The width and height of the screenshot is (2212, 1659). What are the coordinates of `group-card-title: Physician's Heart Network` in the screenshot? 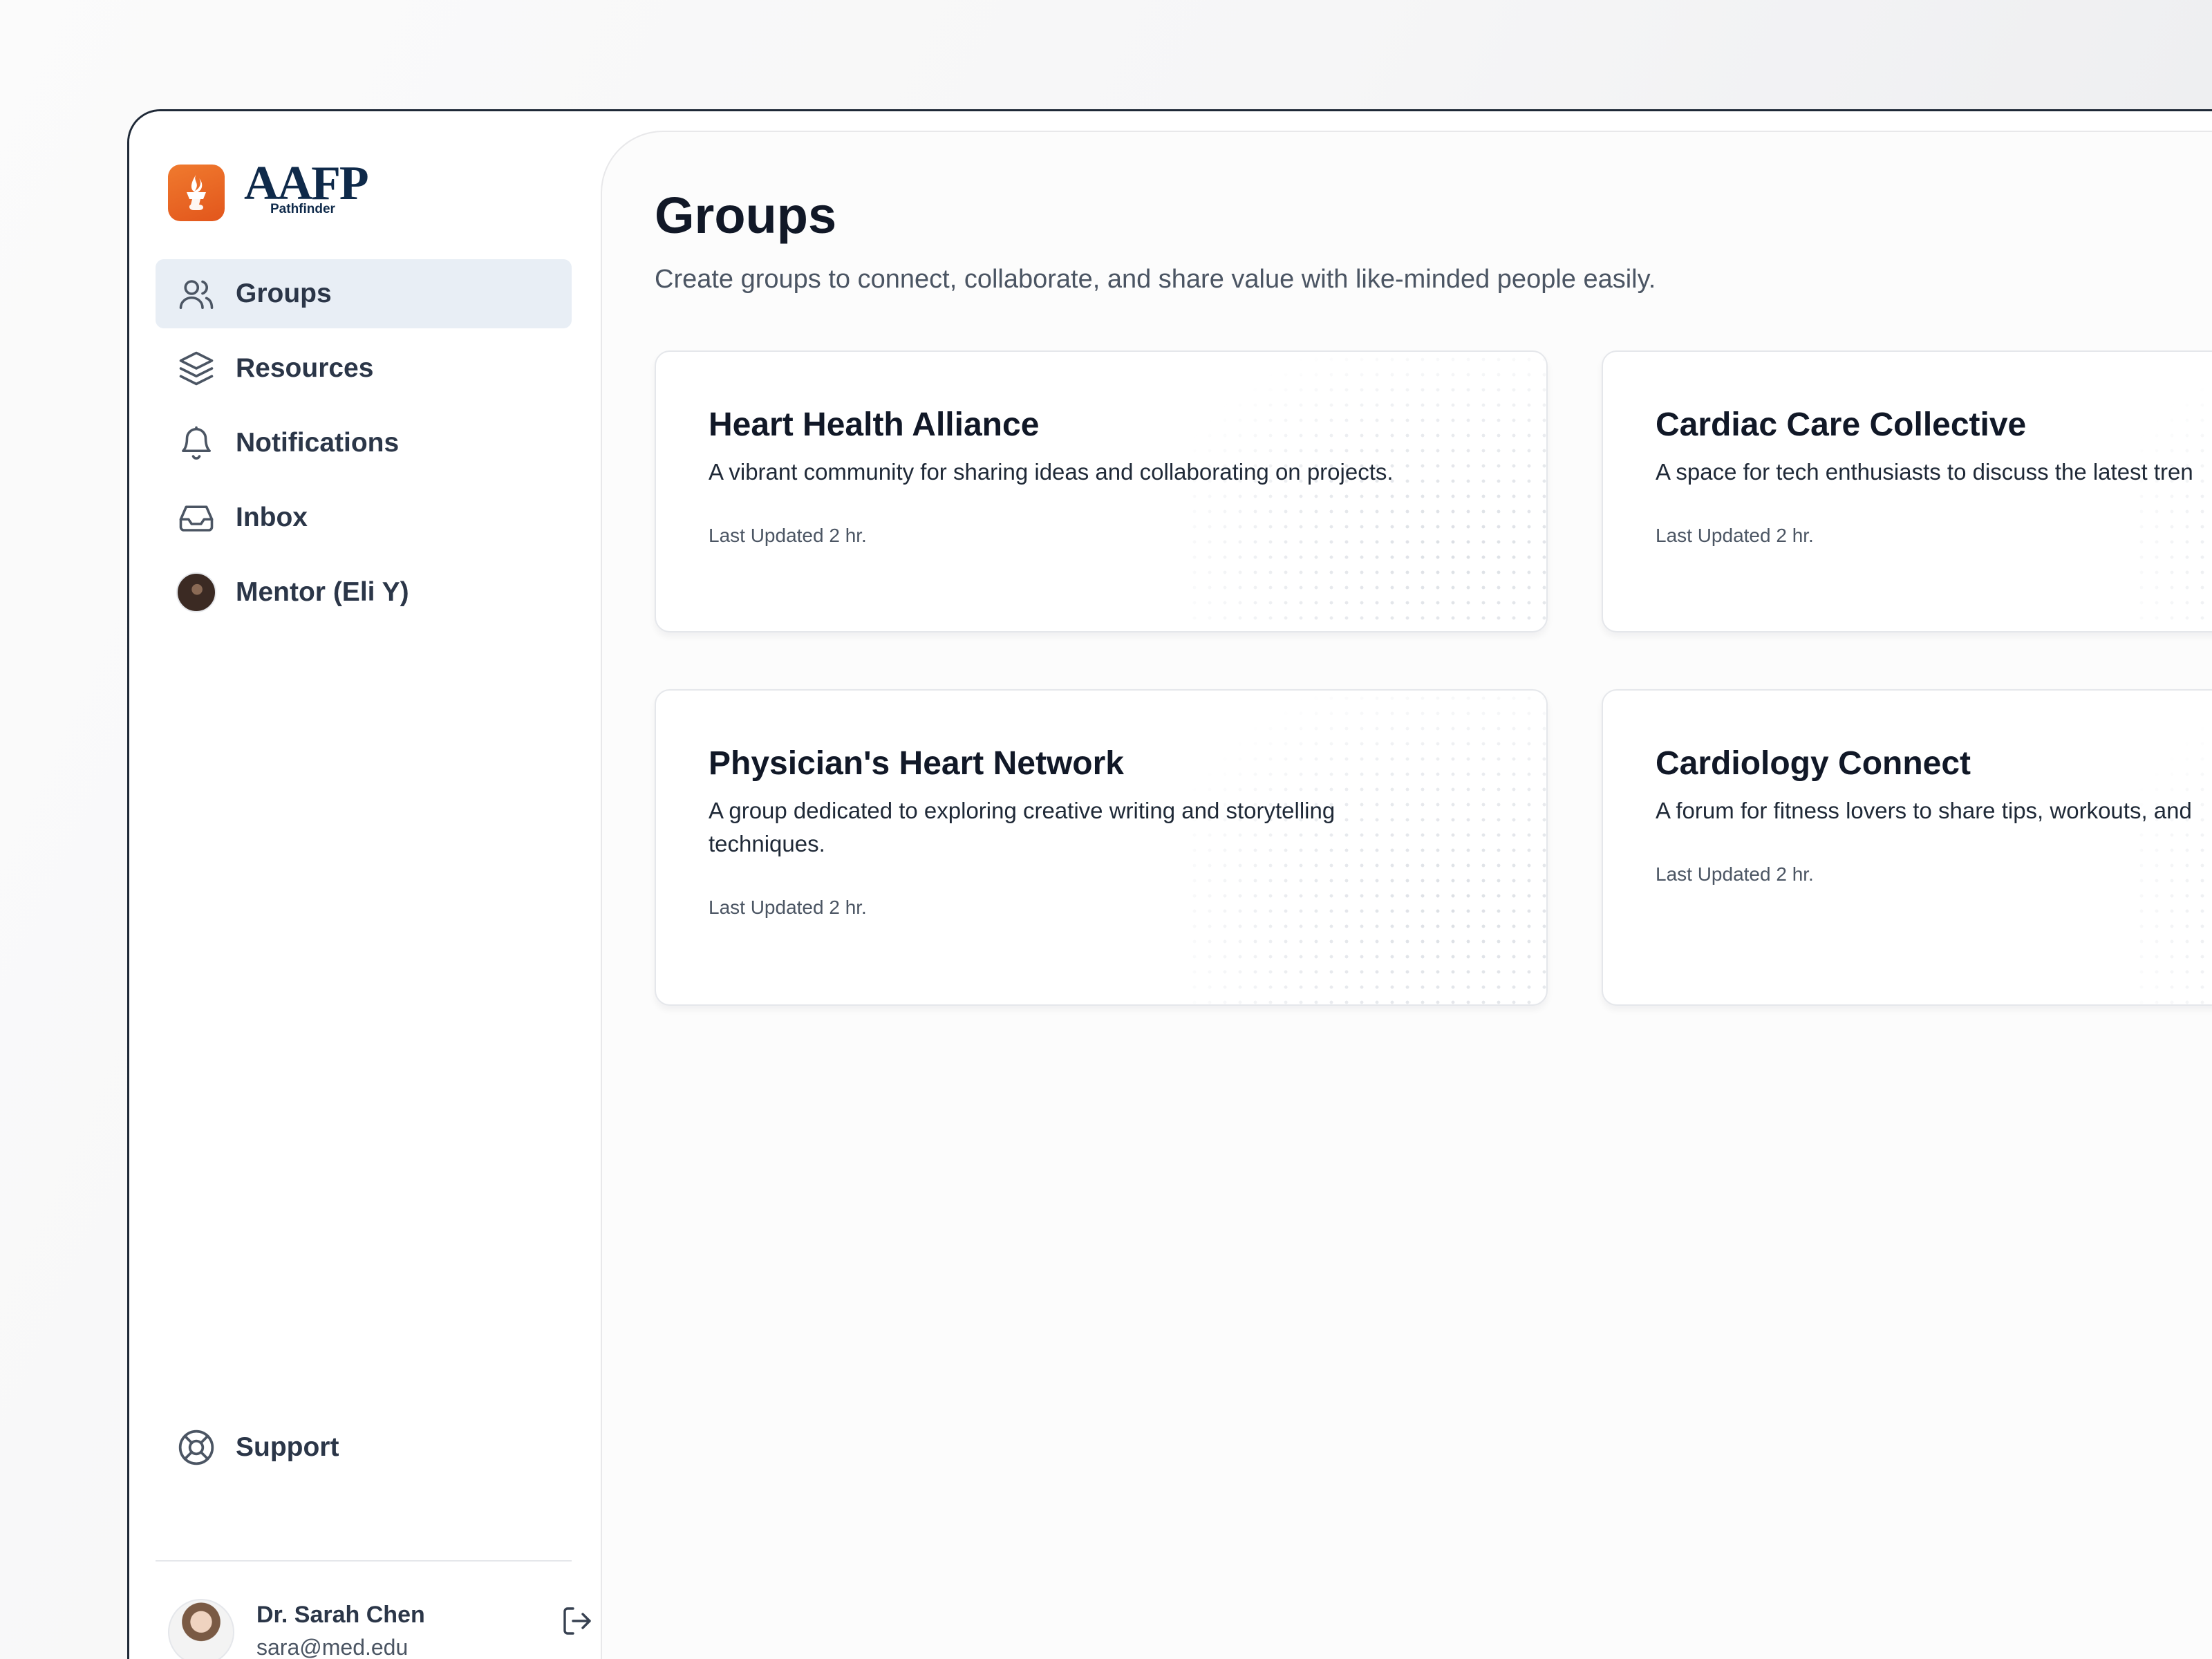 It's located at (917, 763).